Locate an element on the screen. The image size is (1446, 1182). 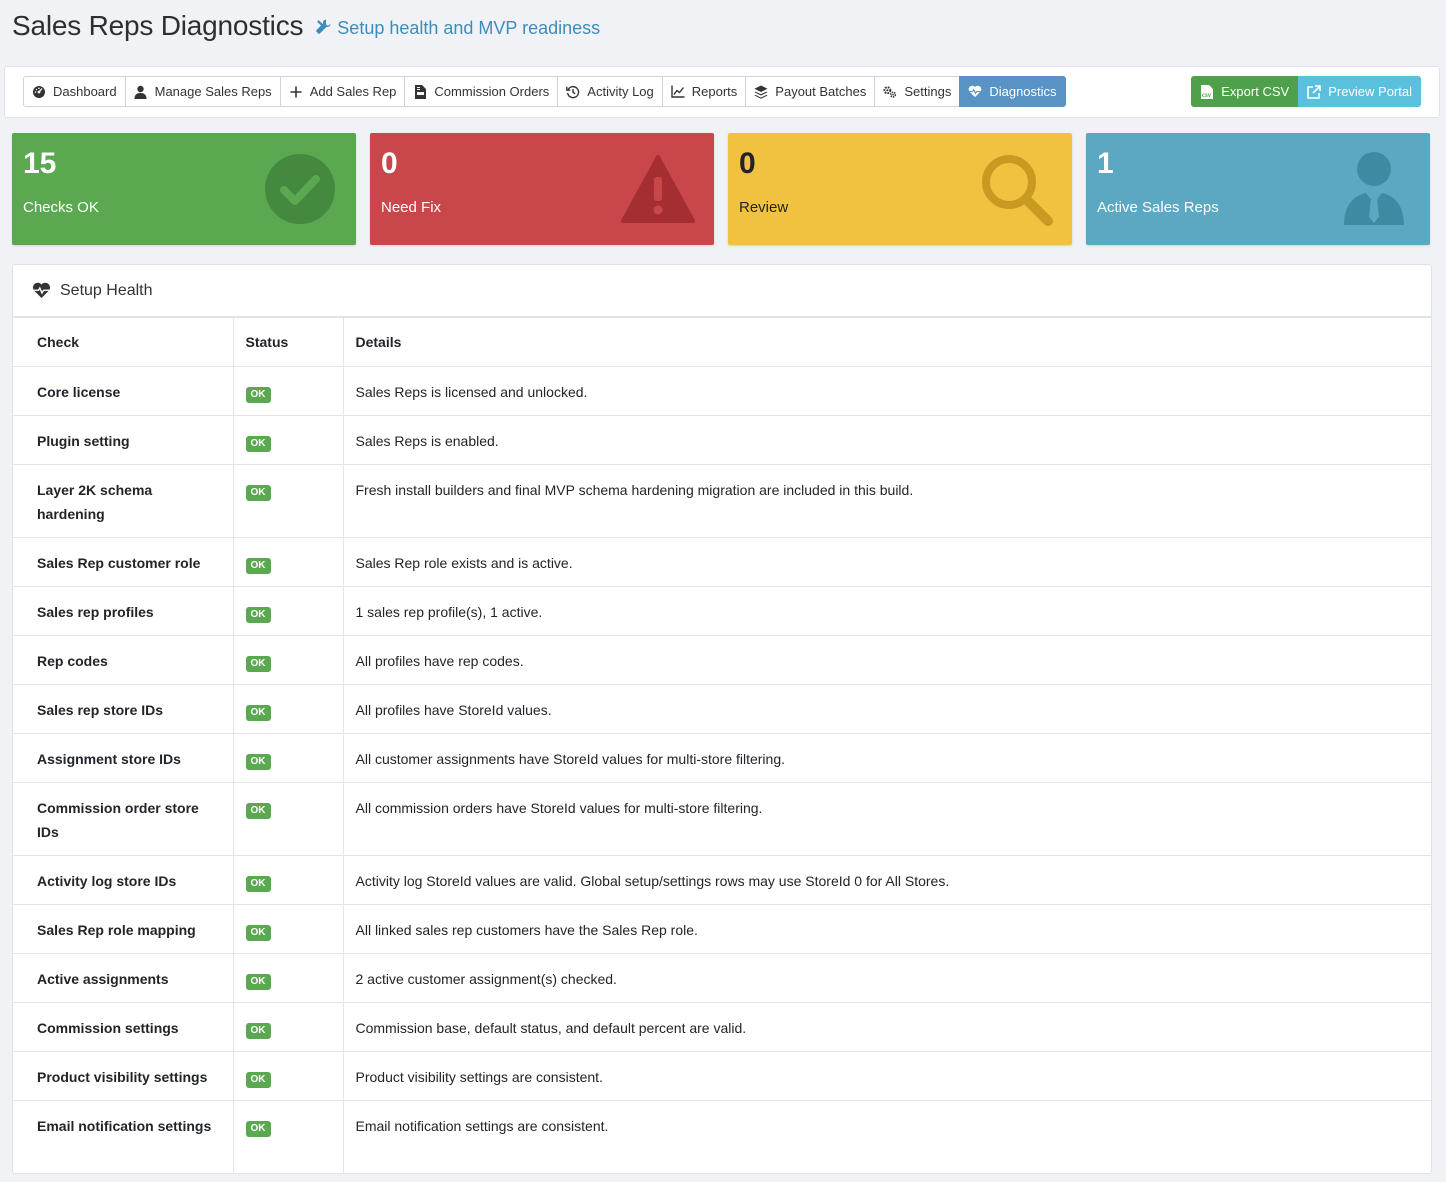
nav-reports: Reports is located at coordinates (704, 91).